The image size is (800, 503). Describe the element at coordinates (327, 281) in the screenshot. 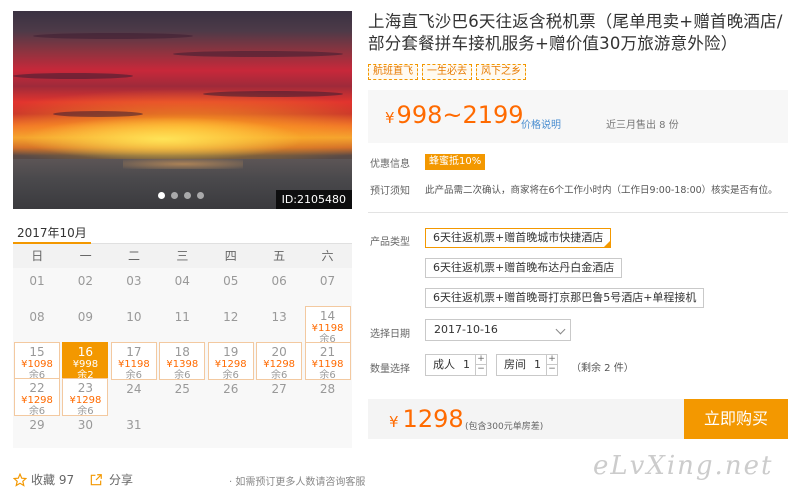

I see `day-number: 07` at that location.